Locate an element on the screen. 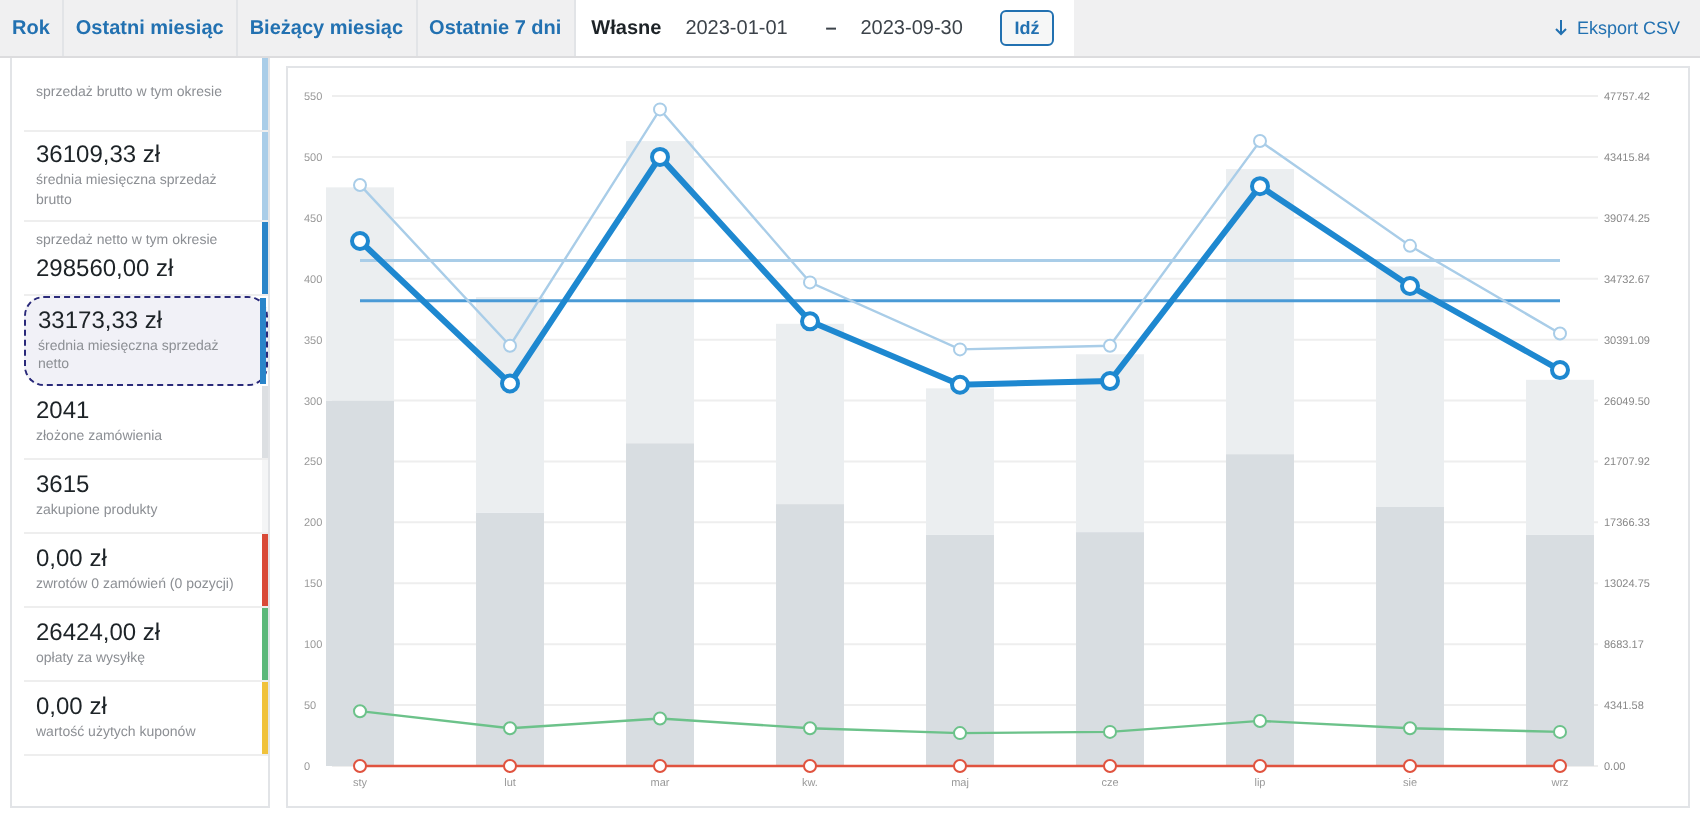 The image size is (1700, 818). custom-range-label: Własne is located at coordinates (626, 28).